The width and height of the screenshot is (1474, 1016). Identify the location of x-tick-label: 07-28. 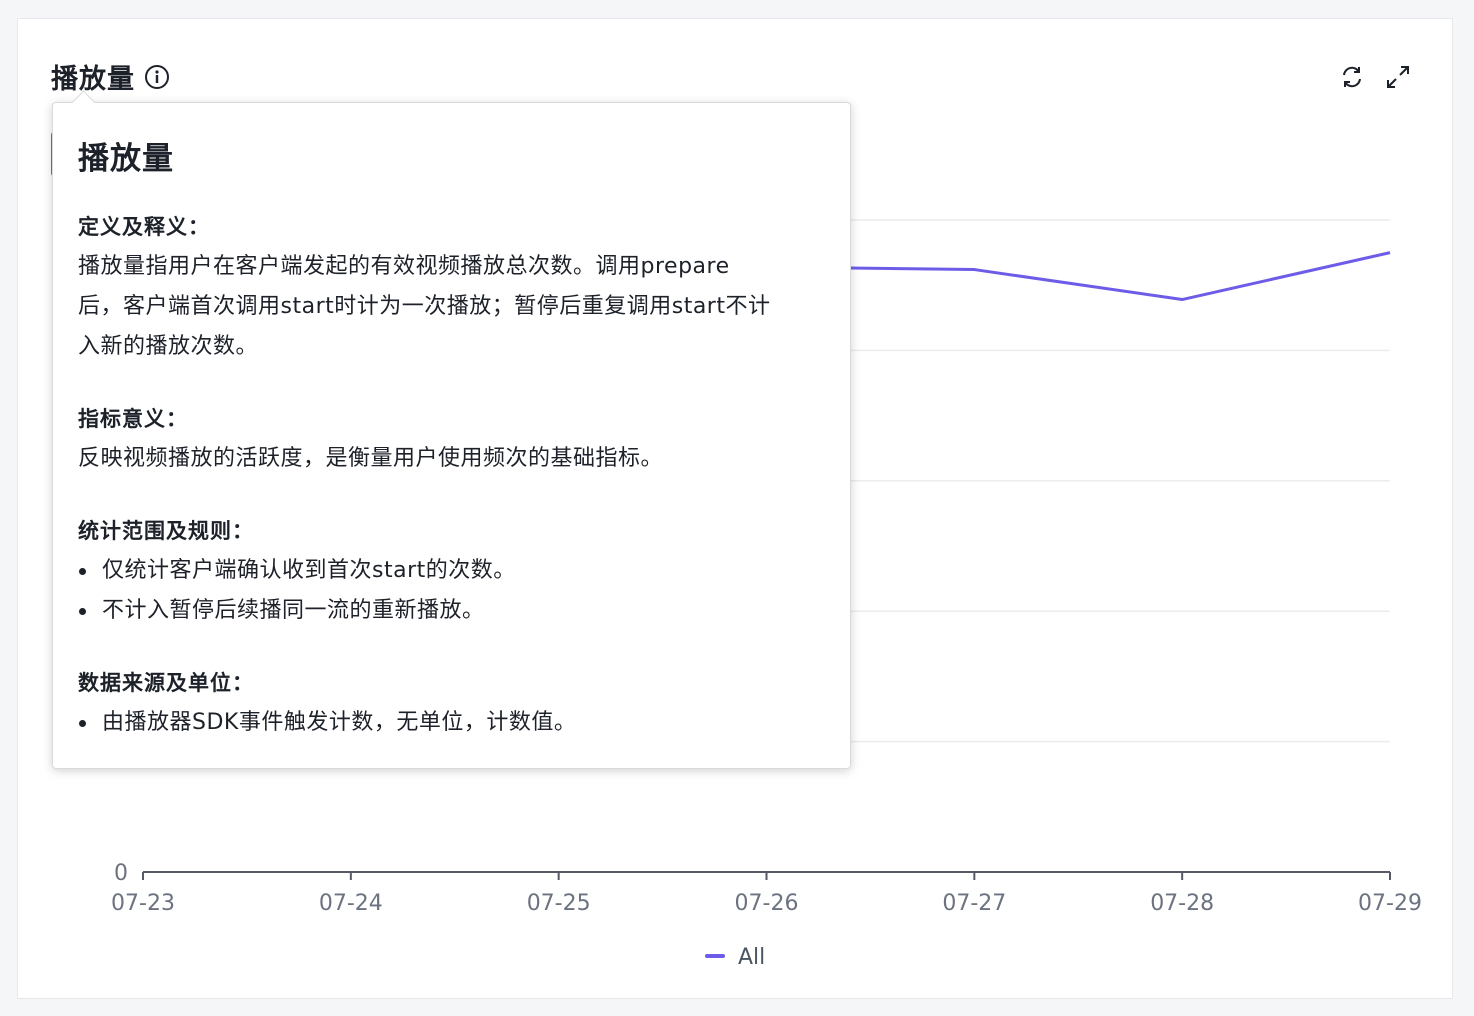
(1182, 903).